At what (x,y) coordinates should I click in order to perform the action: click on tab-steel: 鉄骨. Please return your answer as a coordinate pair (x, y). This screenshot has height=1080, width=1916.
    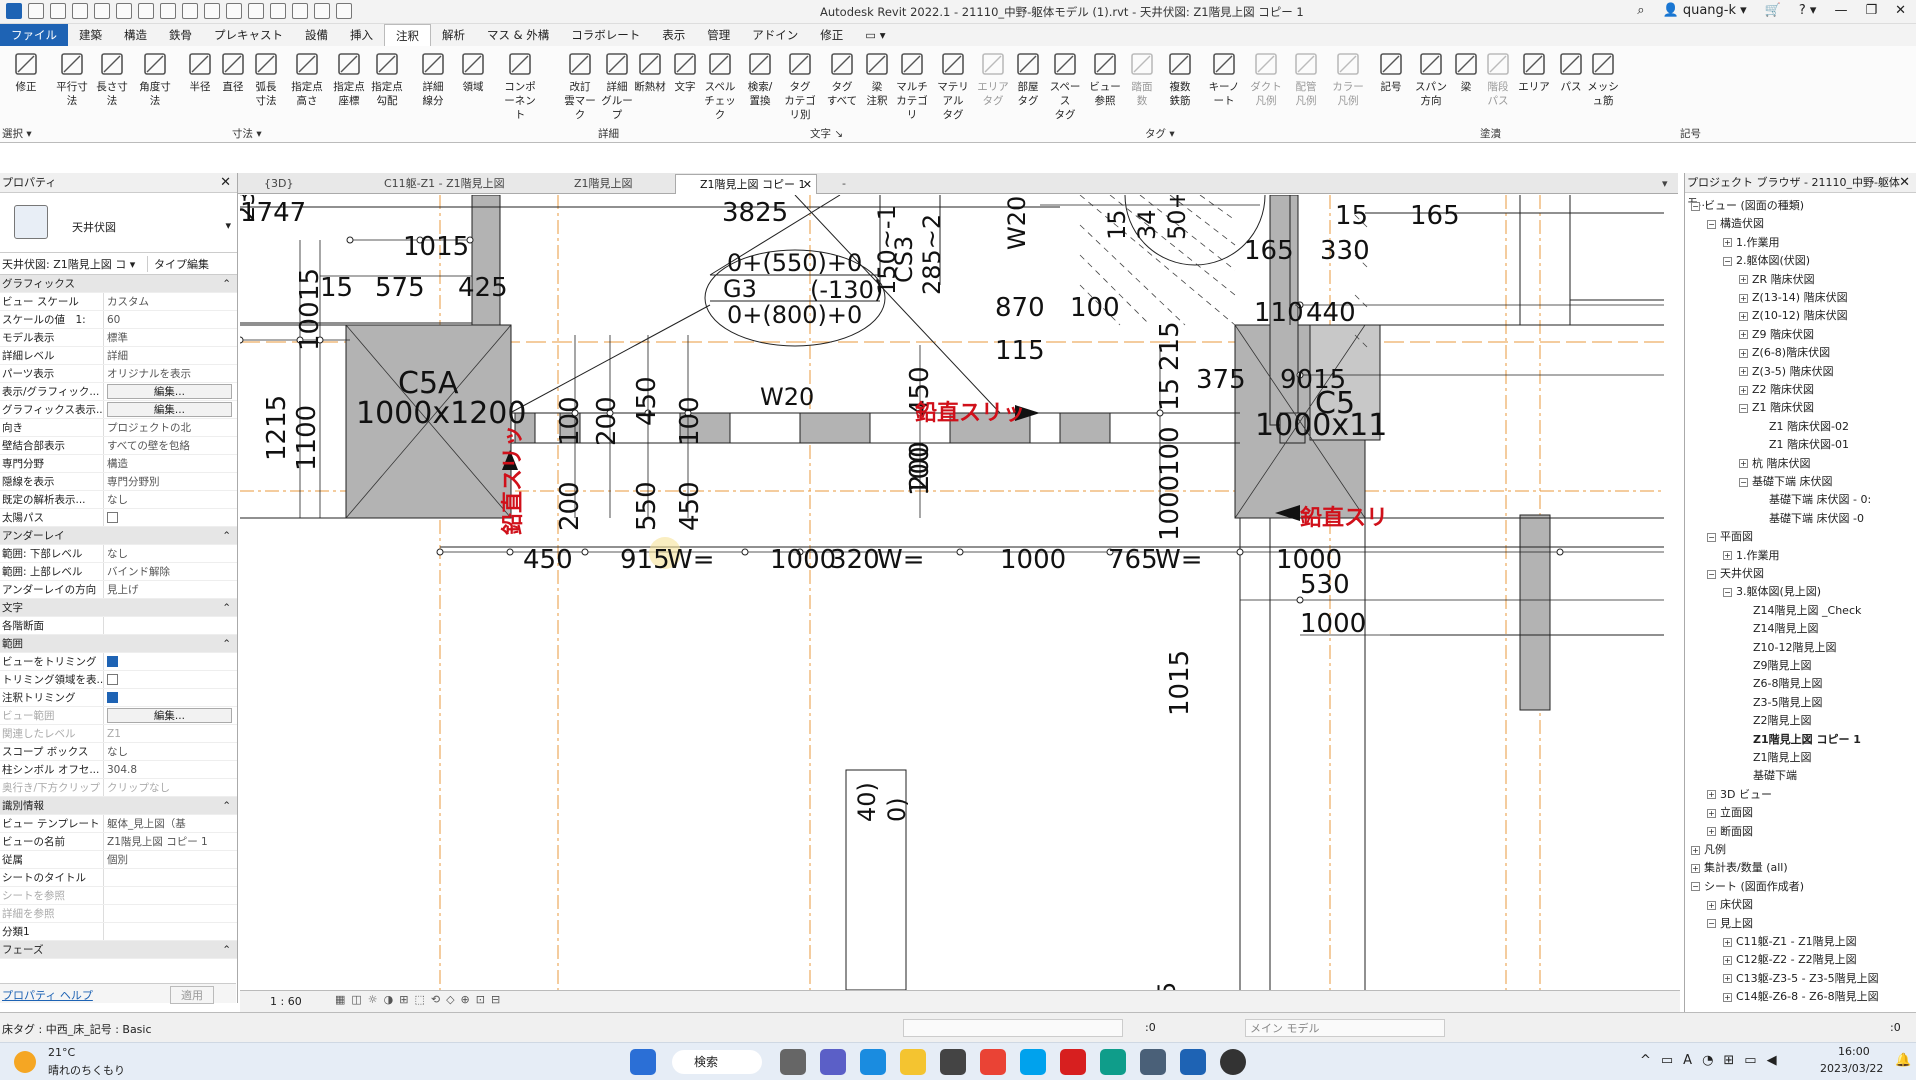
    Looking at the image, I should click on (180, 35).